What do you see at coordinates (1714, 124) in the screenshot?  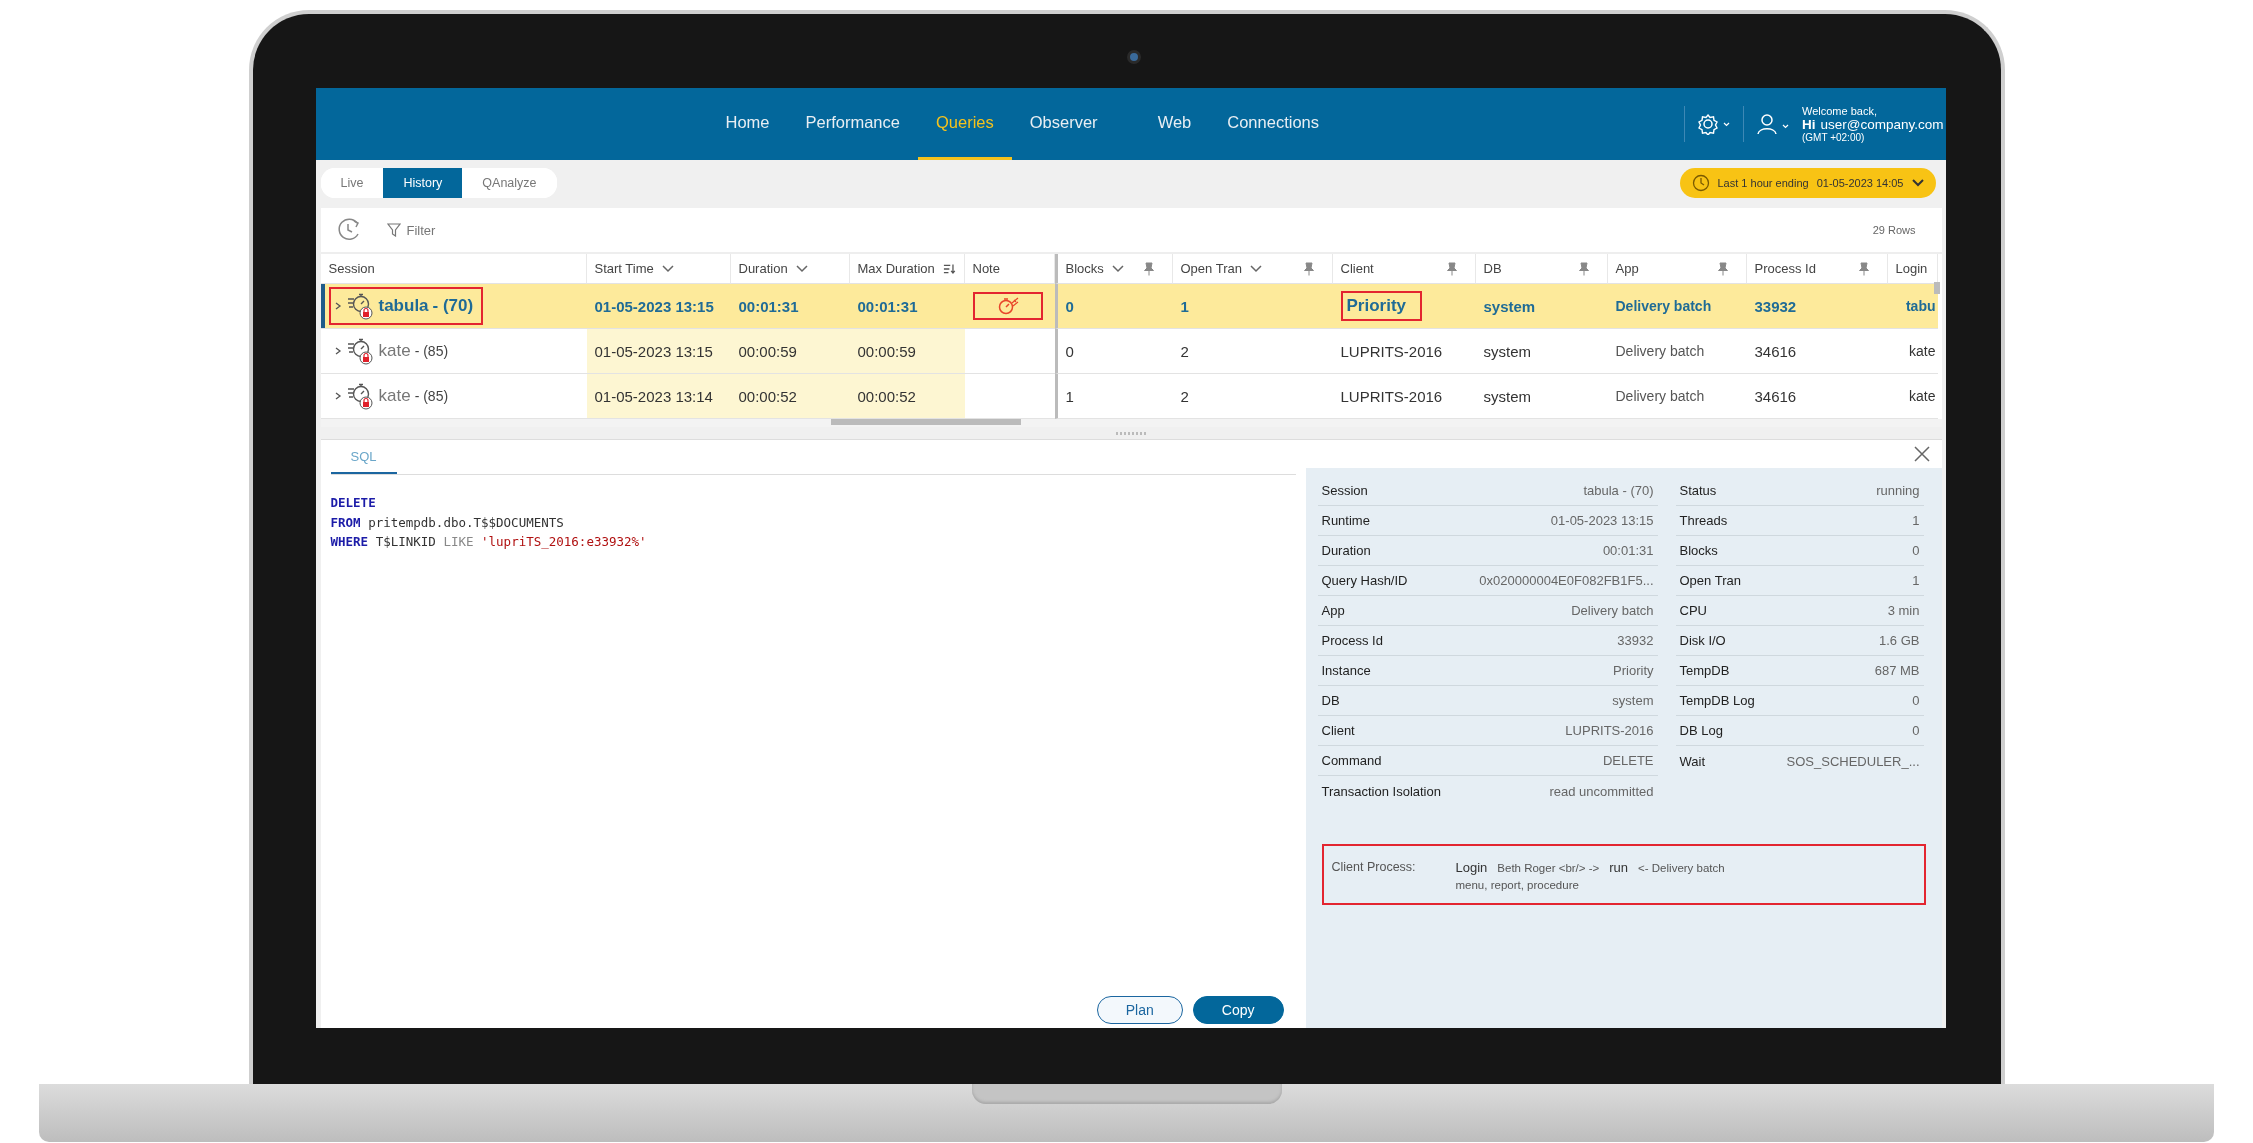 I see `settings-icon` at bounding box center [1714, 124].